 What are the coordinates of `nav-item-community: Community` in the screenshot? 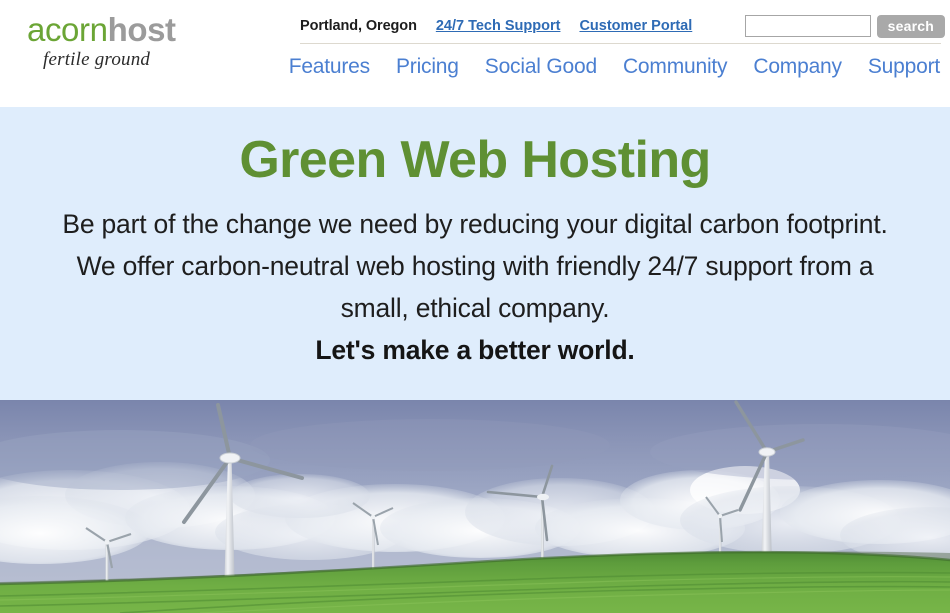 It's located at (675, 67).